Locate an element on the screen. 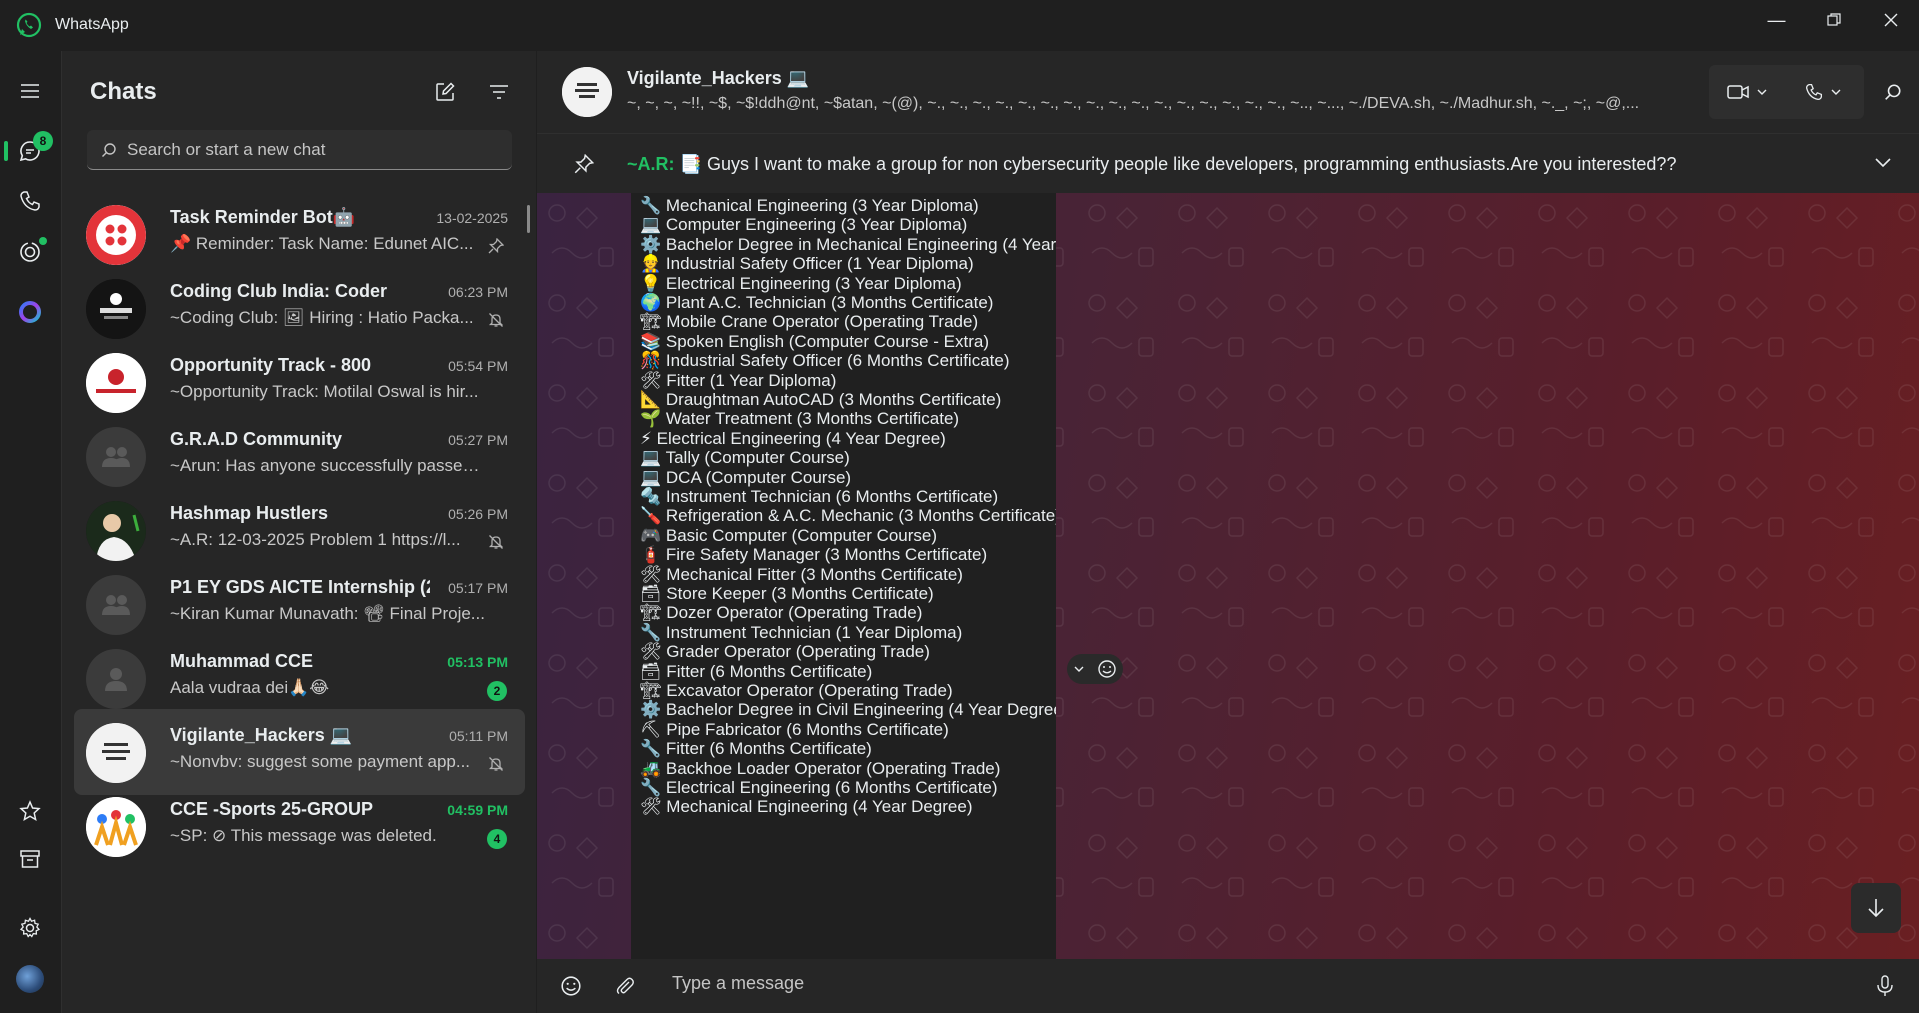 This screenshot has width=1919, height=1013. chat-time: 05:54 PM is located at coordinates (478, 366).